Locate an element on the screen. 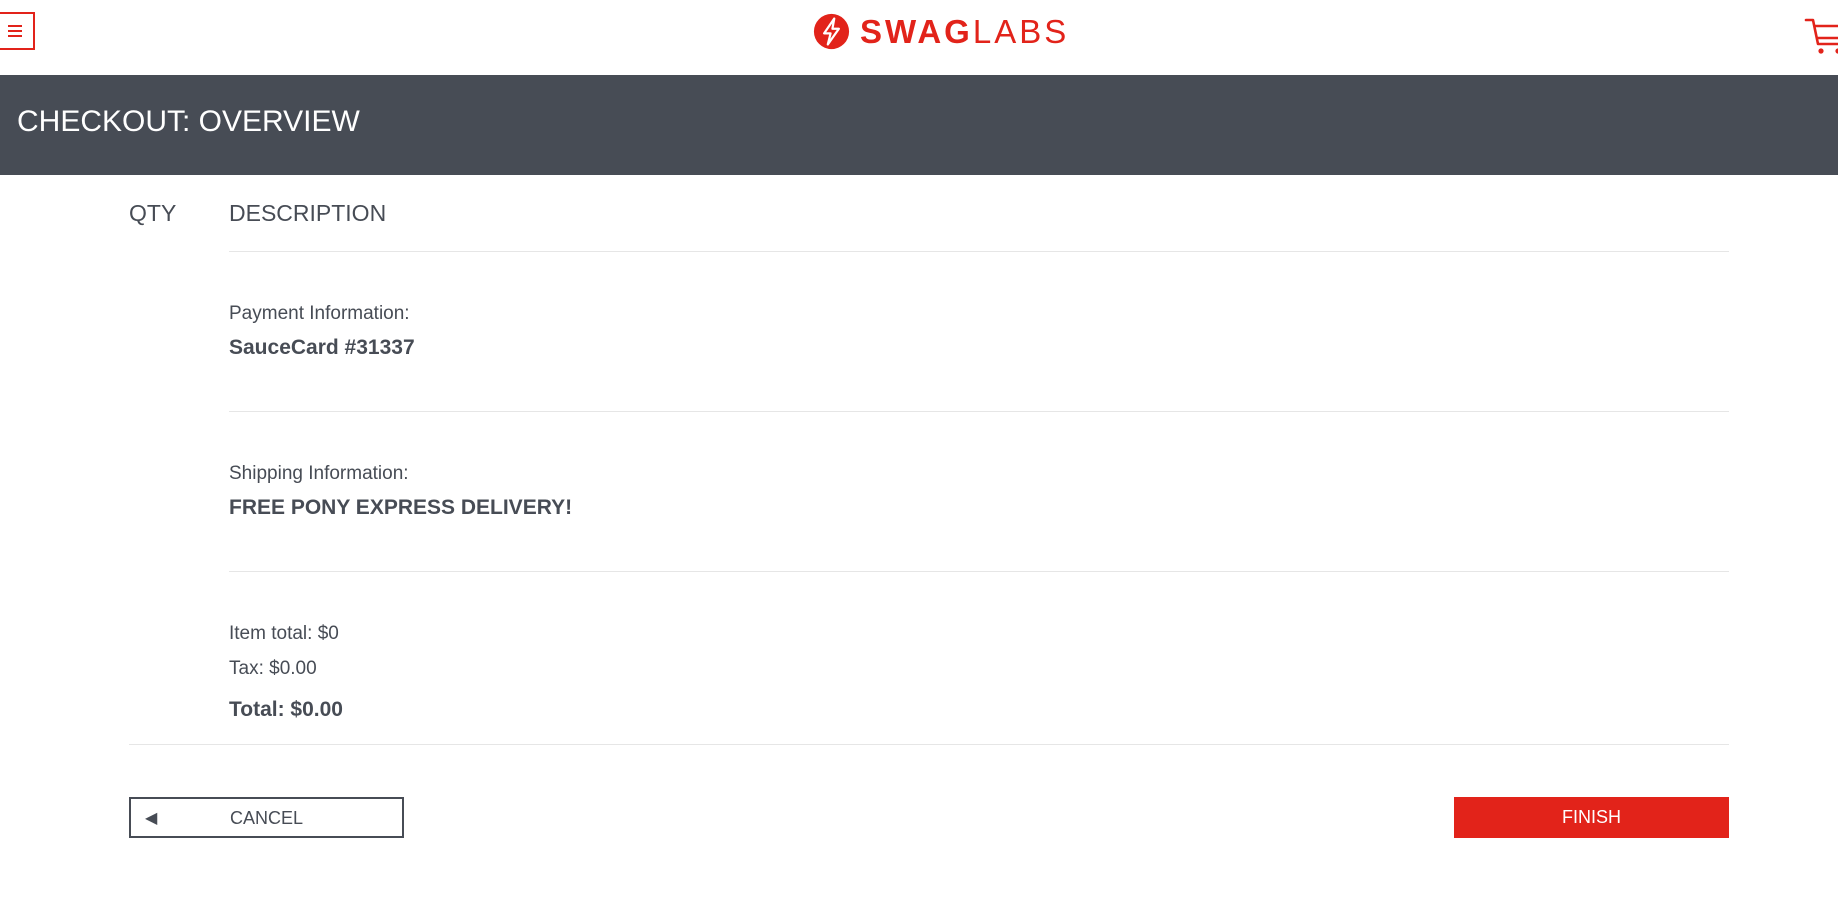 Image resolution: width=1838 pixels, height=907 pixels. total-label: Total: $0.00 is located at coordinates (286, 709).